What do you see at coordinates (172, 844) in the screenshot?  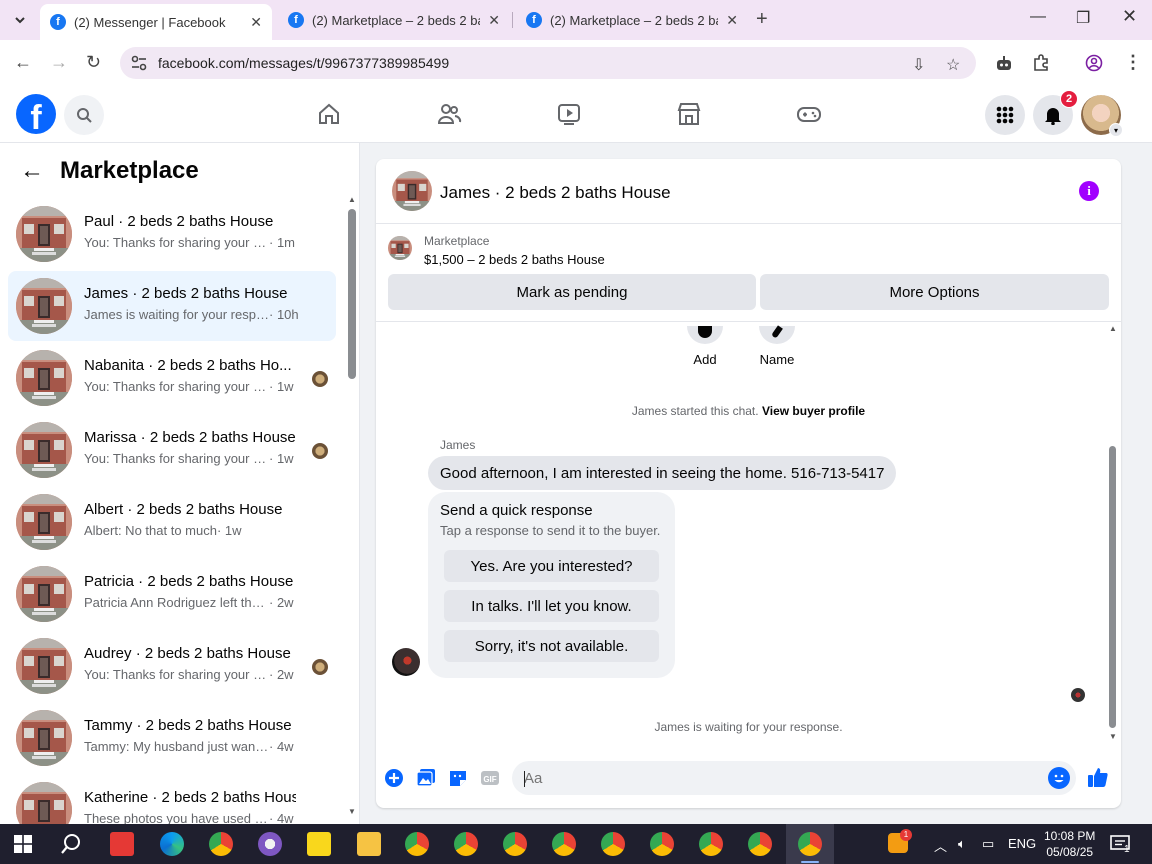 I see `edge-browser-icon` at bounding box center [172, 844].